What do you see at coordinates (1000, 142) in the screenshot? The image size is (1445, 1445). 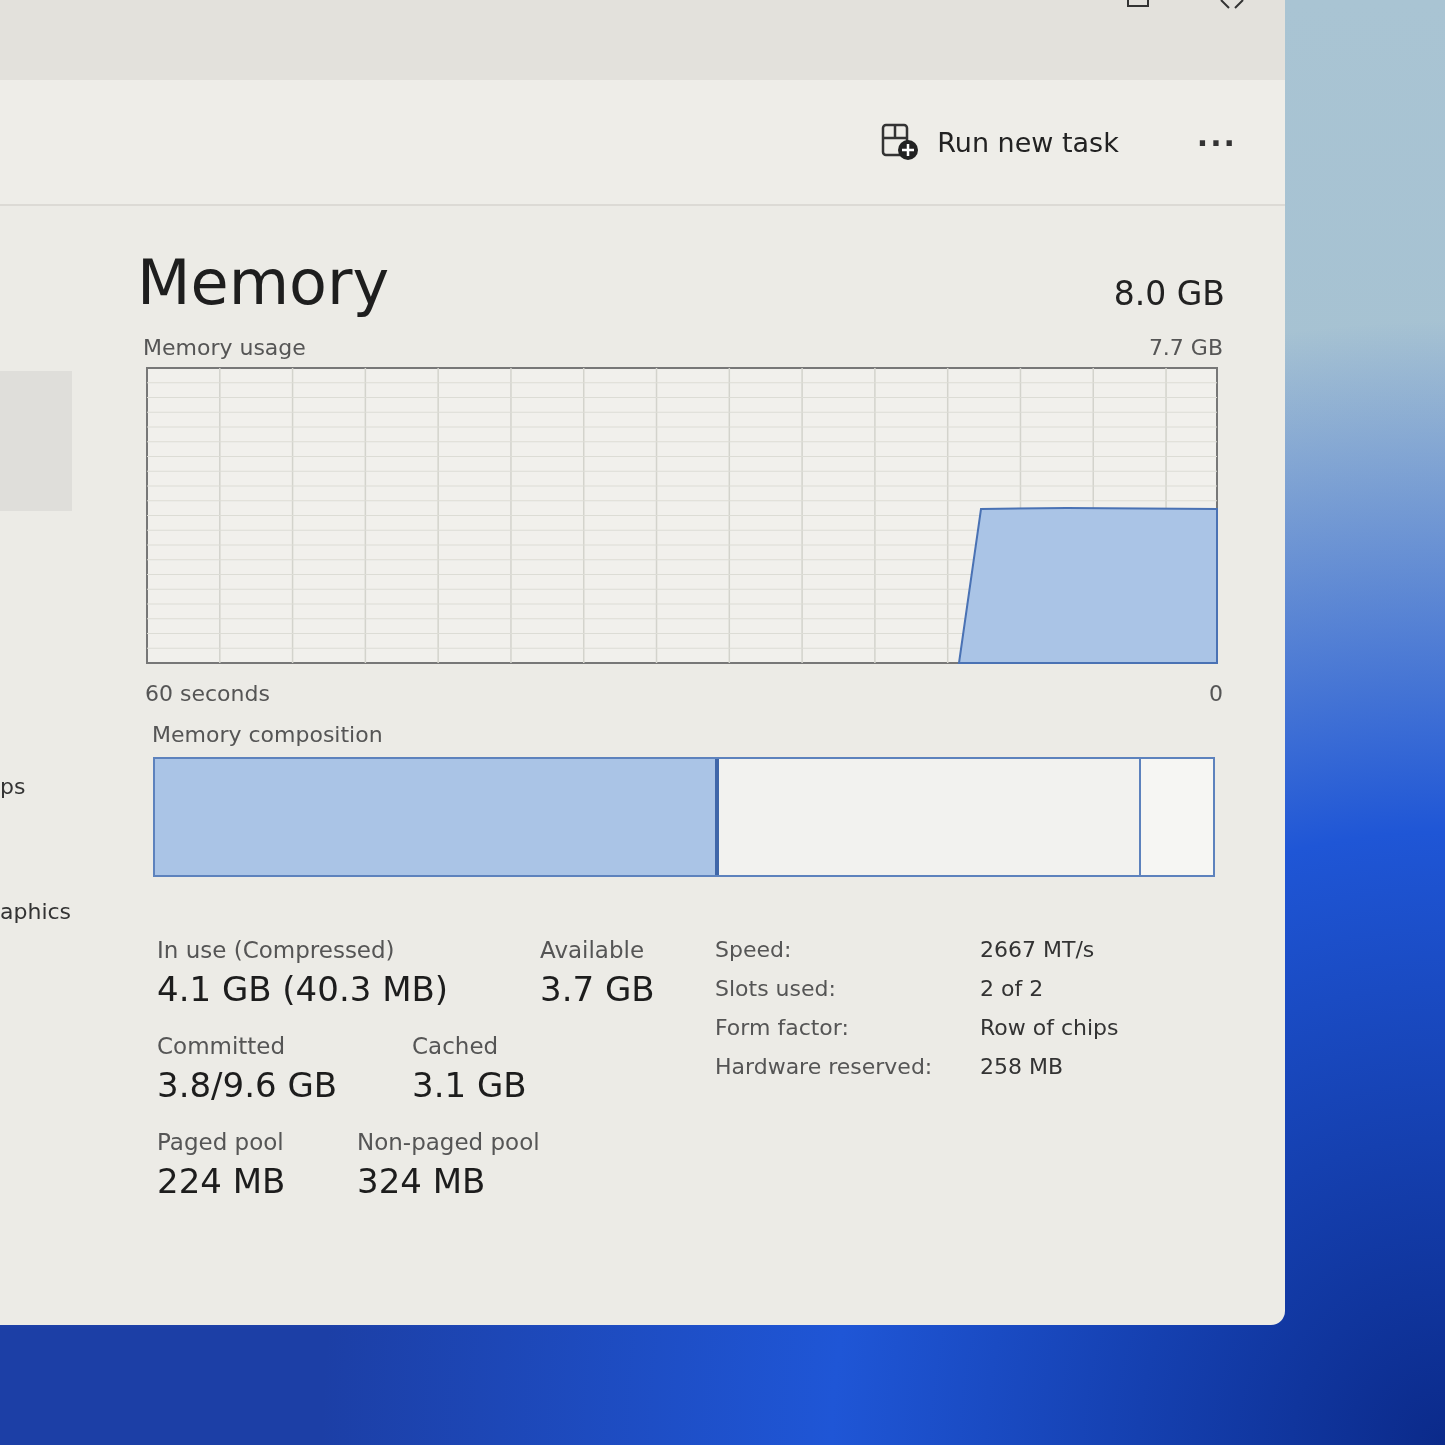 I see `run-new-task-button: Run new task` at bounding box center [1000, 142].